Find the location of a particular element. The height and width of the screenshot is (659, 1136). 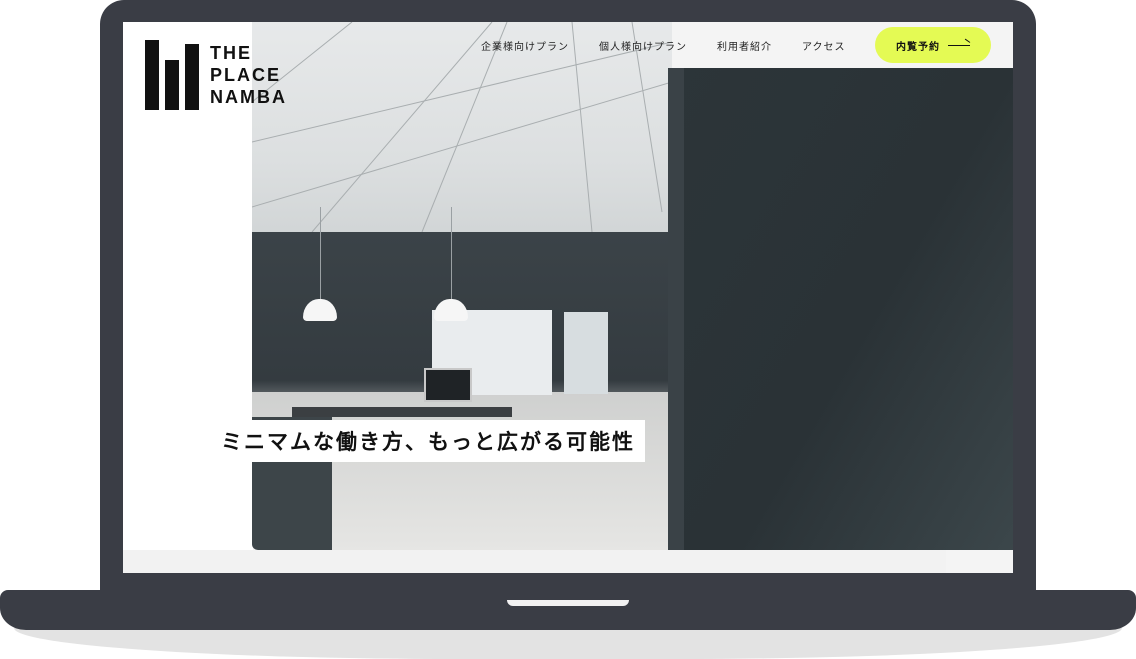

nav-individual-plan: 個人様向けプラン is located at coordinates (643, 45).